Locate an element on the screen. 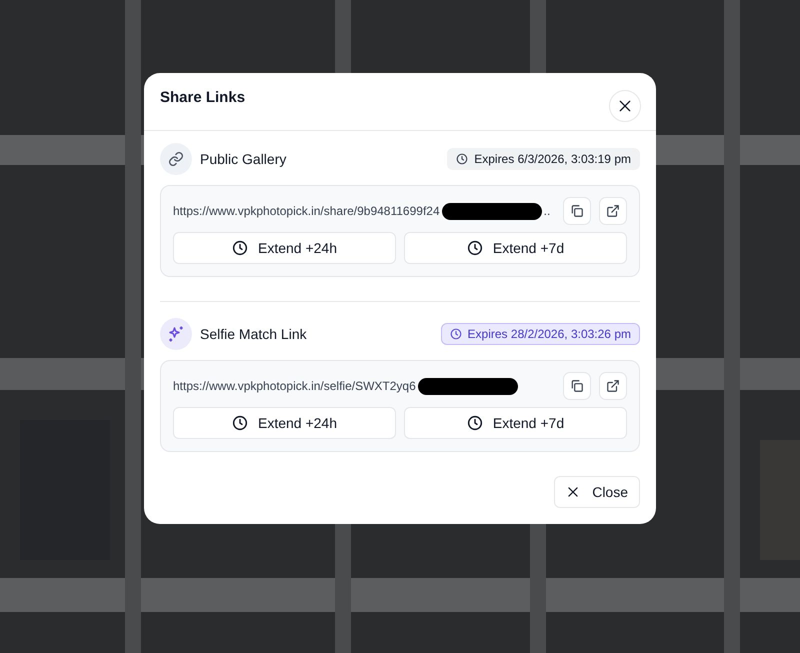 Image resolution: width=800 pixels, height=653 pixels. expiry-badge: Expires 6/3/2026, 3:03:19 pm is located at coordinates (543, 159).